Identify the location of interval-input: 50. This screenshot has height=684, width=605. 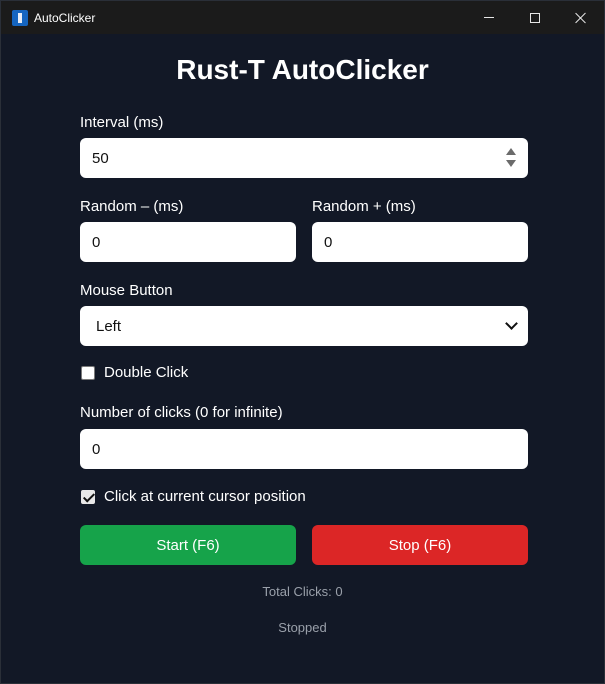
(304, 158).